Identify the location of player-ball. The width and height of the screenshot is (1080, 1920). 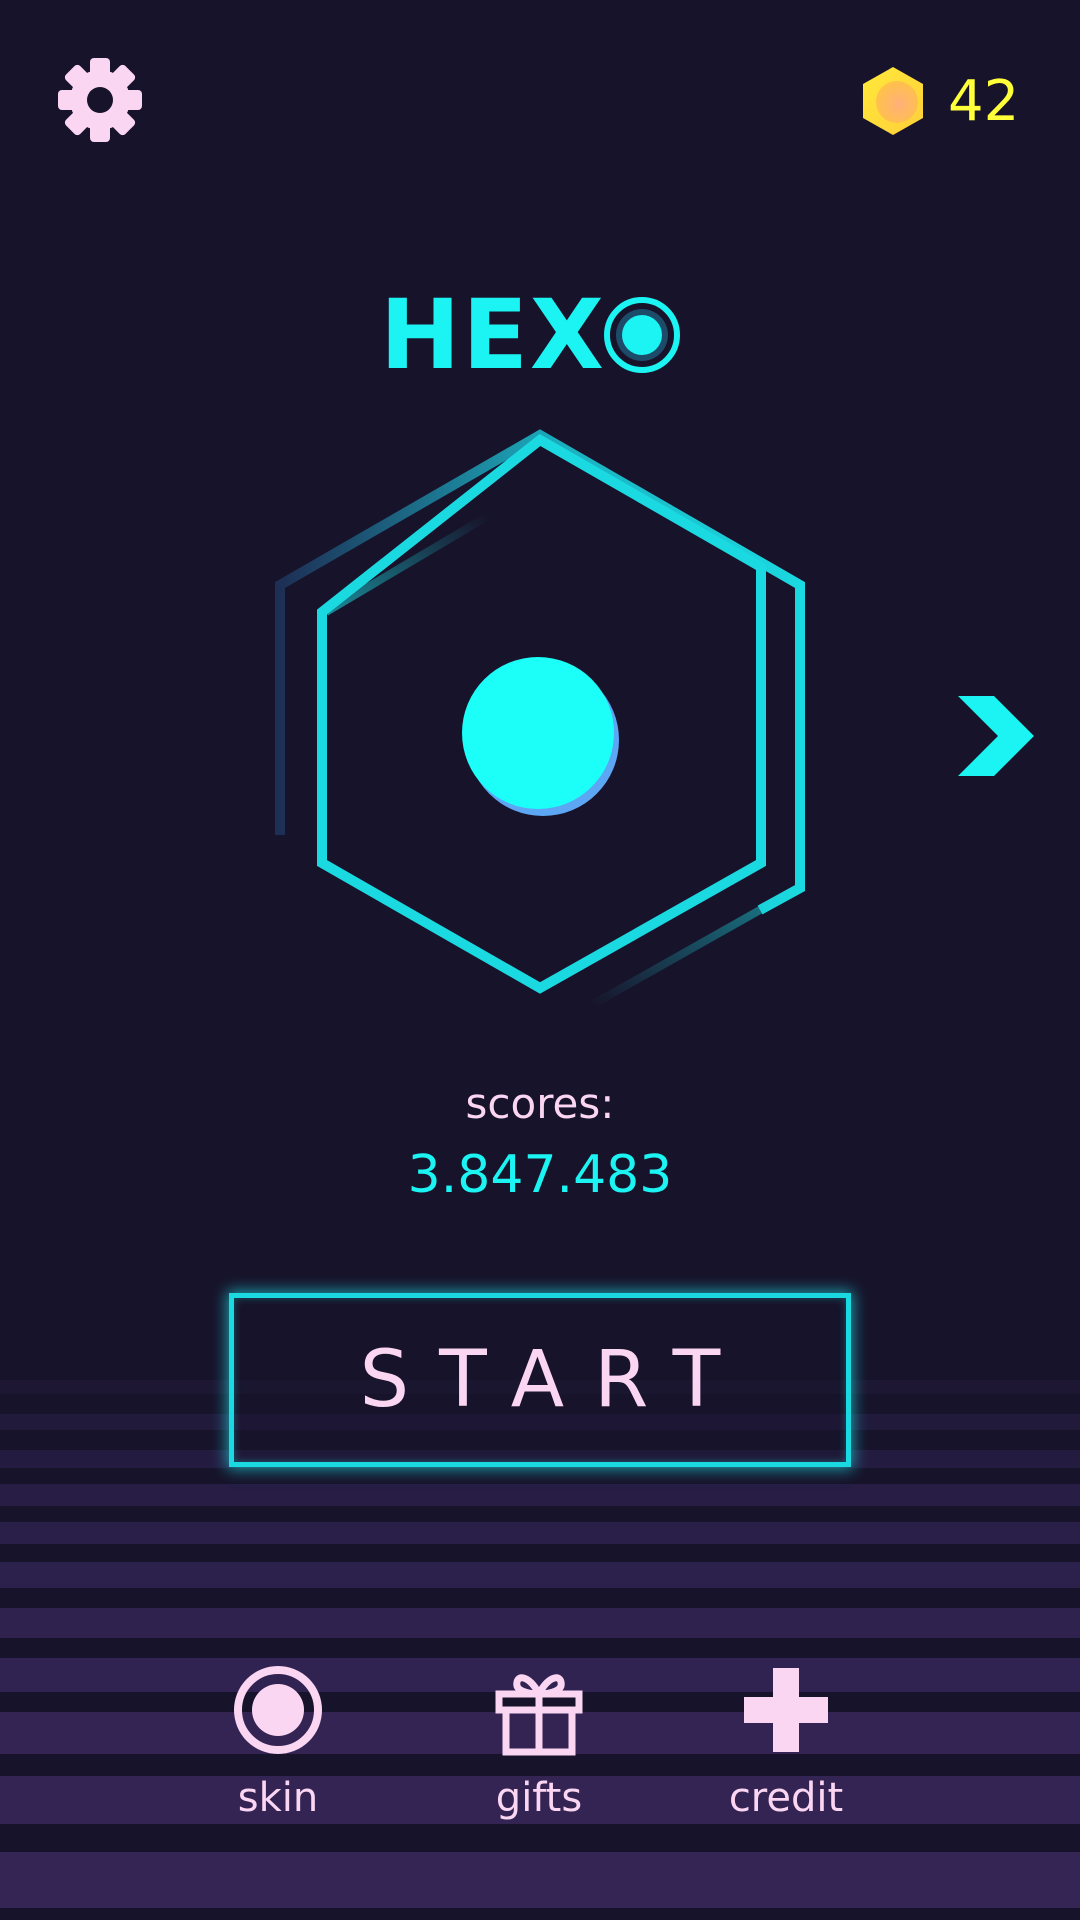
(538, 733).